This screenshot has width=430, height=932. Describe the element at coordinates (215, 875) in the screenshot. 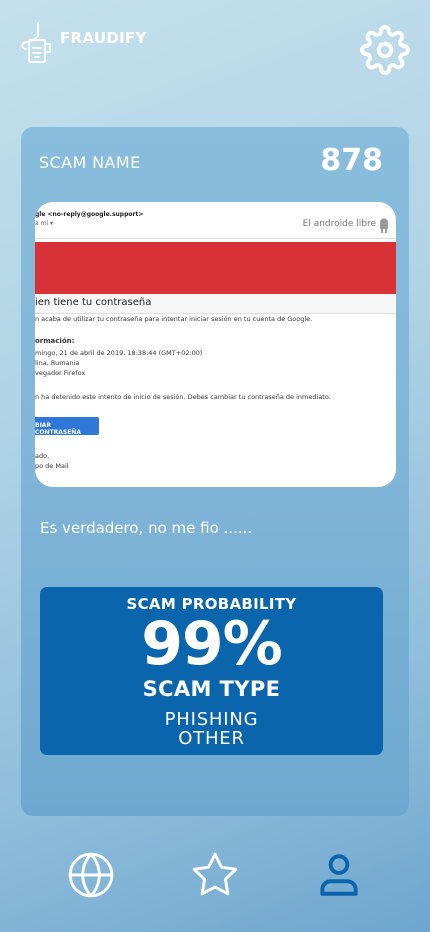

I see `star-icon` at that location.